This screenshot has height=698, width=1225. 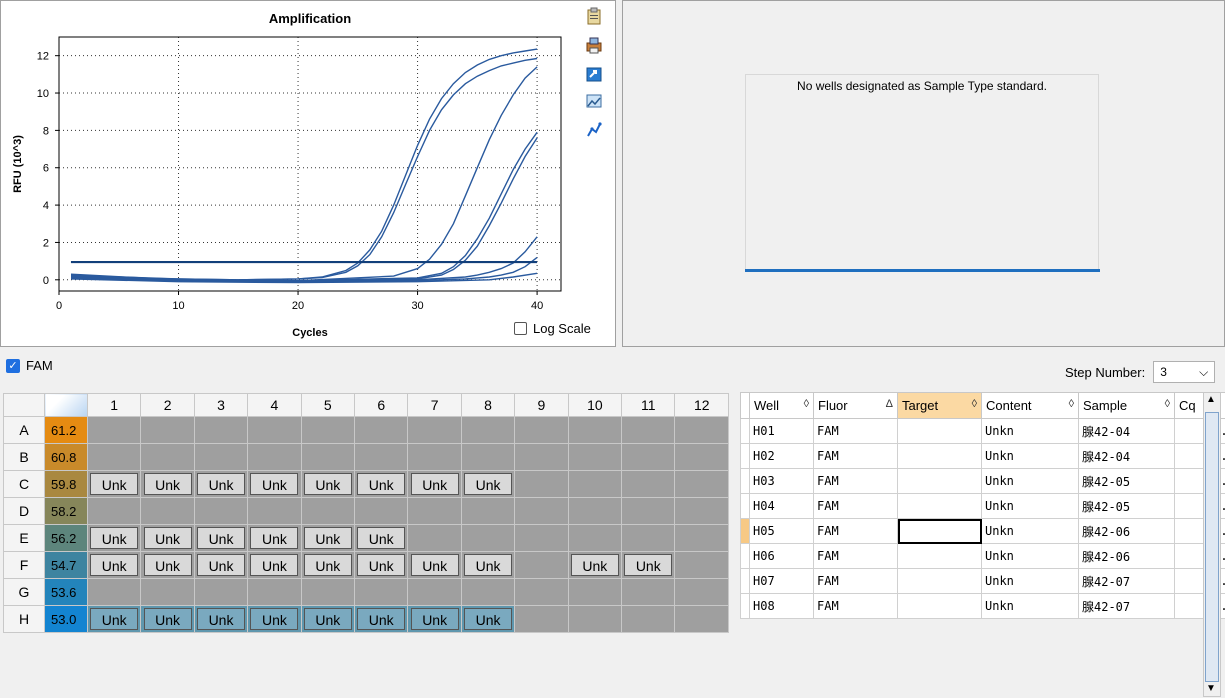 I want to click on step-number-select: 3 ⌵, so click(x=1184, y=372).